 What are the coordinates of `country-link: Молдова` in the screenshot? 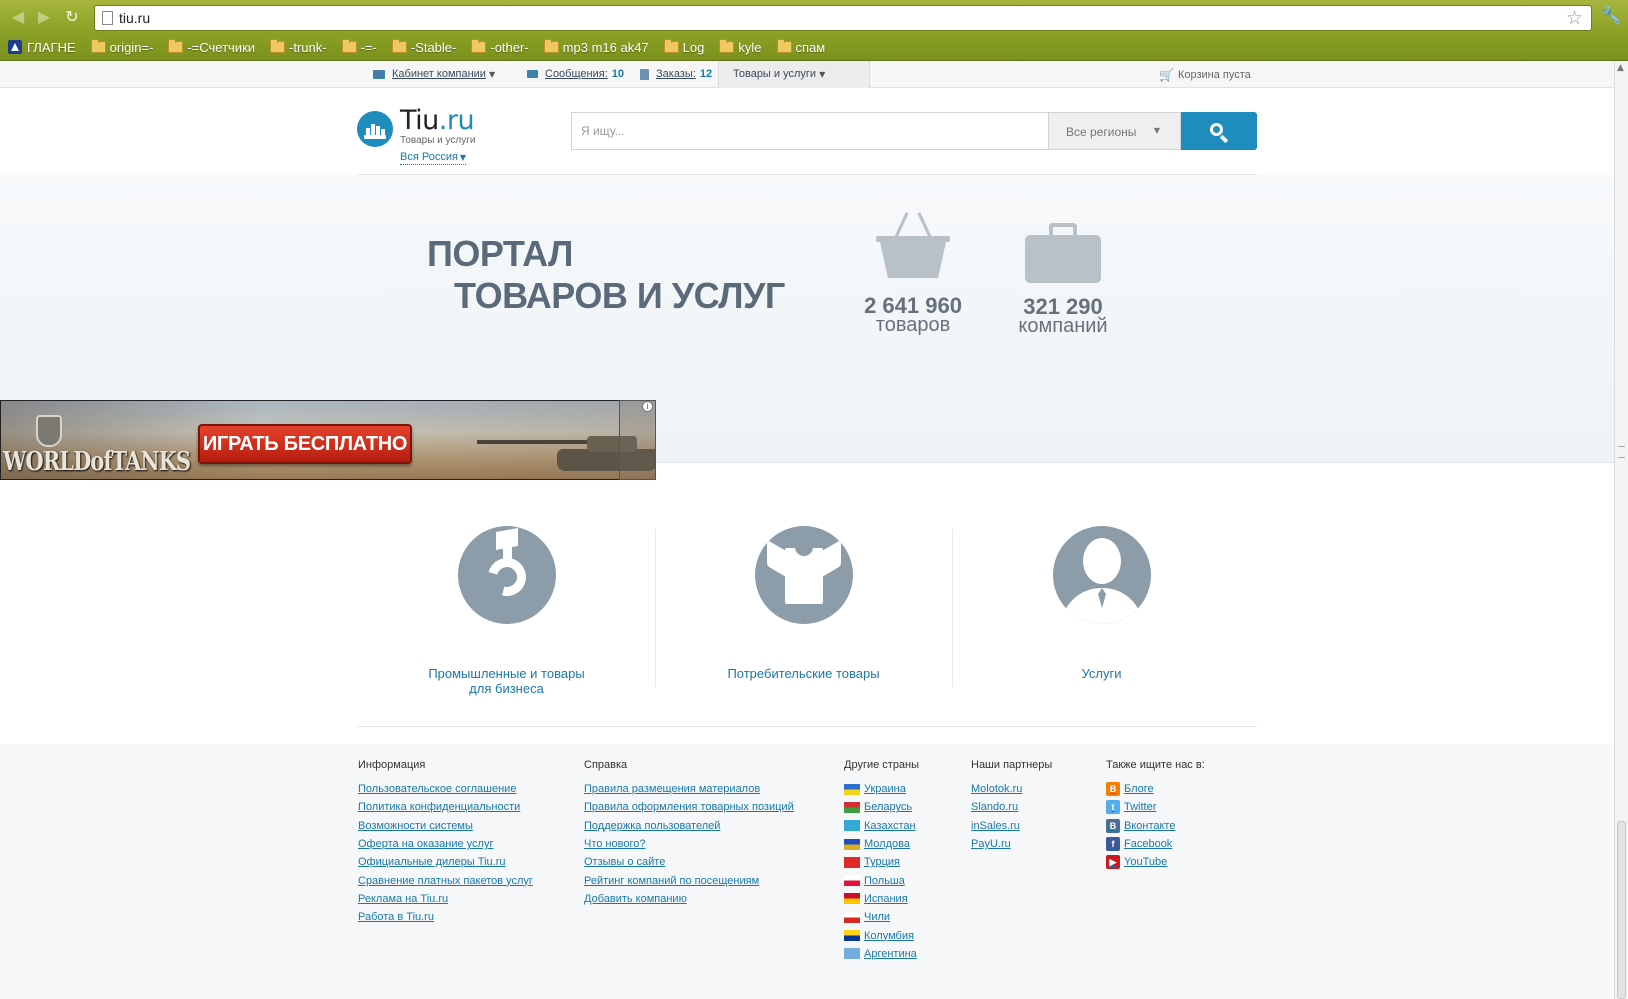 It's located at (881, 844).